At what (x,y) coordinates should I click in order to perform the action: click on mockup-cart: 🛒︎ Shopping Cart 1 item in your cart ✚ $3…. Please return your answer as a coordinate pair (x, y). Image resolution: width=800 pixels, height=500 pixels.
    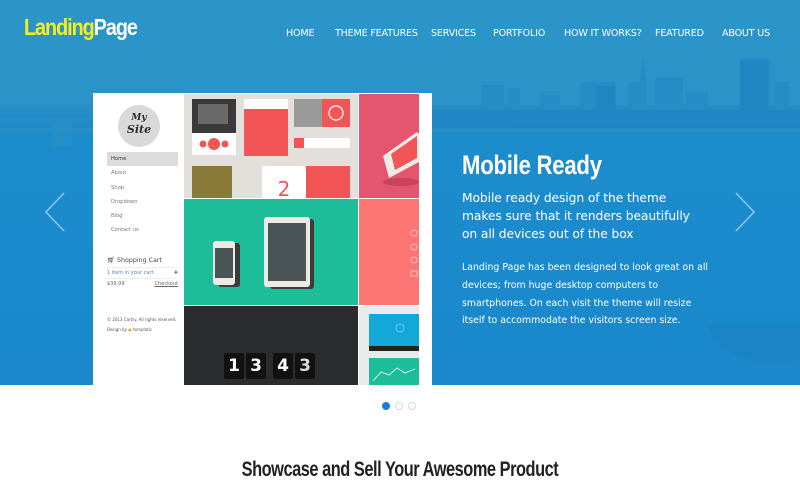
    Looking at the image, I should click on (142, 272).